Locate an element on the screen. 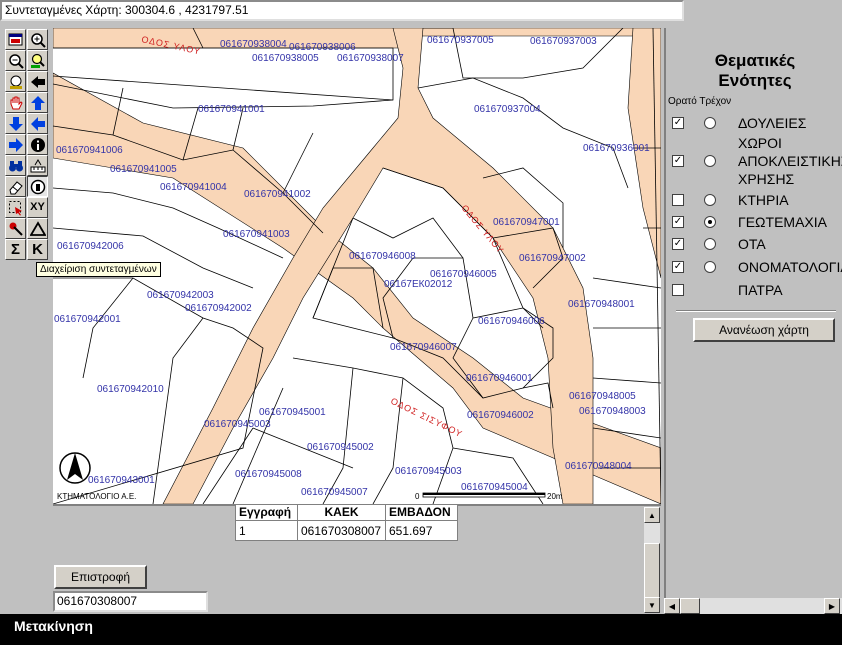 The height and width of the screenshot is (645, 842). select-box-icon is located at coordinates (15, 207).